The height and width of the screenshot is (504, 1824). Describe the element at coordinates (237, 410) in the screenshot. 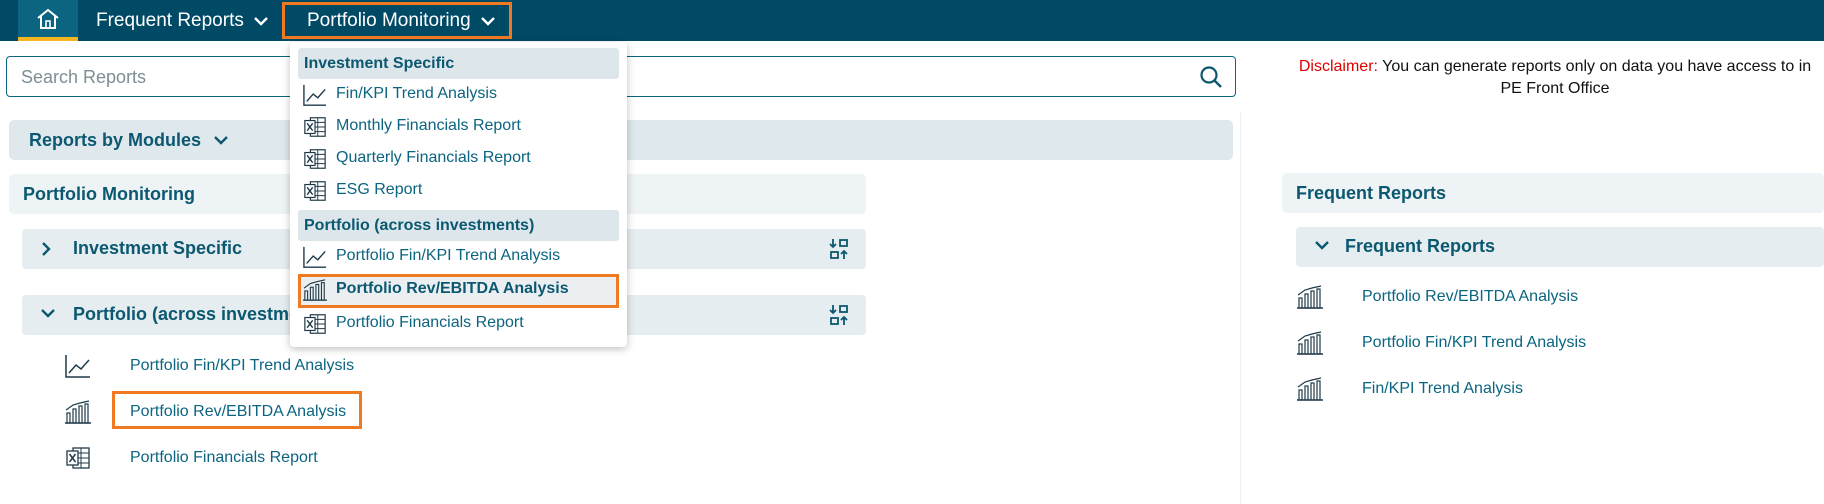

I see `highlight-box` at that location.